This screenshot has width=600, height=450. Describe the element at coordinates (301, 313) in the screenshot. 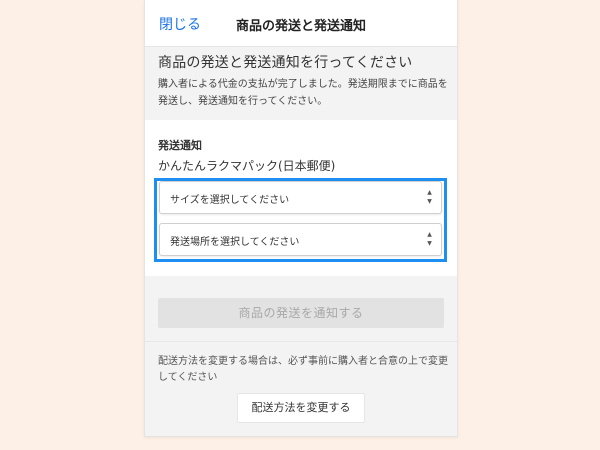

I see `notify-shipping-button: 商品の発送を通知する` at that location.